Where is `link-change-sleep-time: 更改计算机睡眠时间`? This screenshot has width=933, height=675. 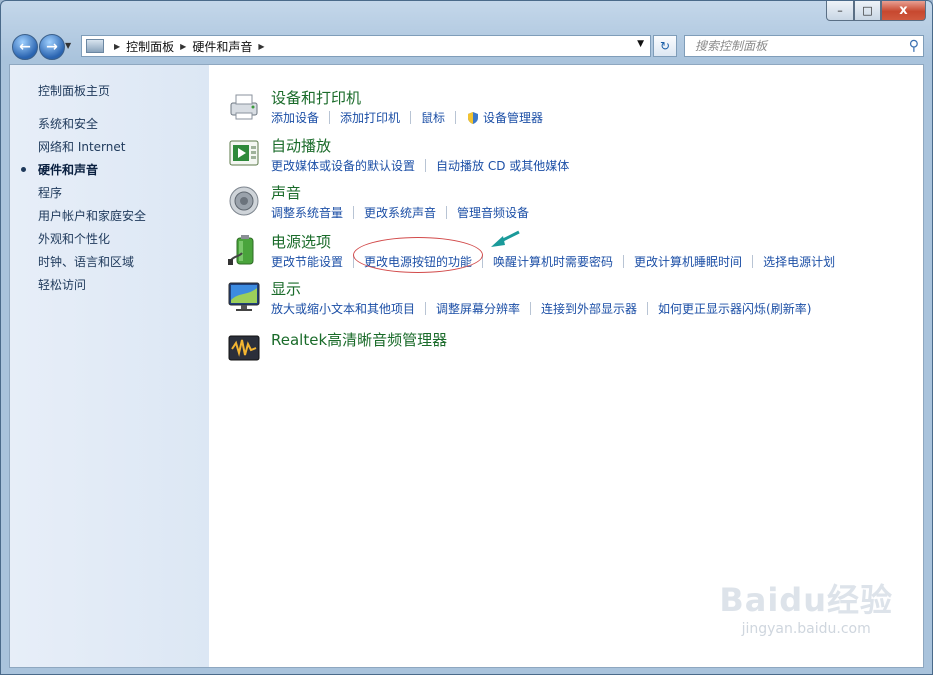
link-change-sleep-time: 更改计算机睡眠时间 is located at coordinates (688, 261).